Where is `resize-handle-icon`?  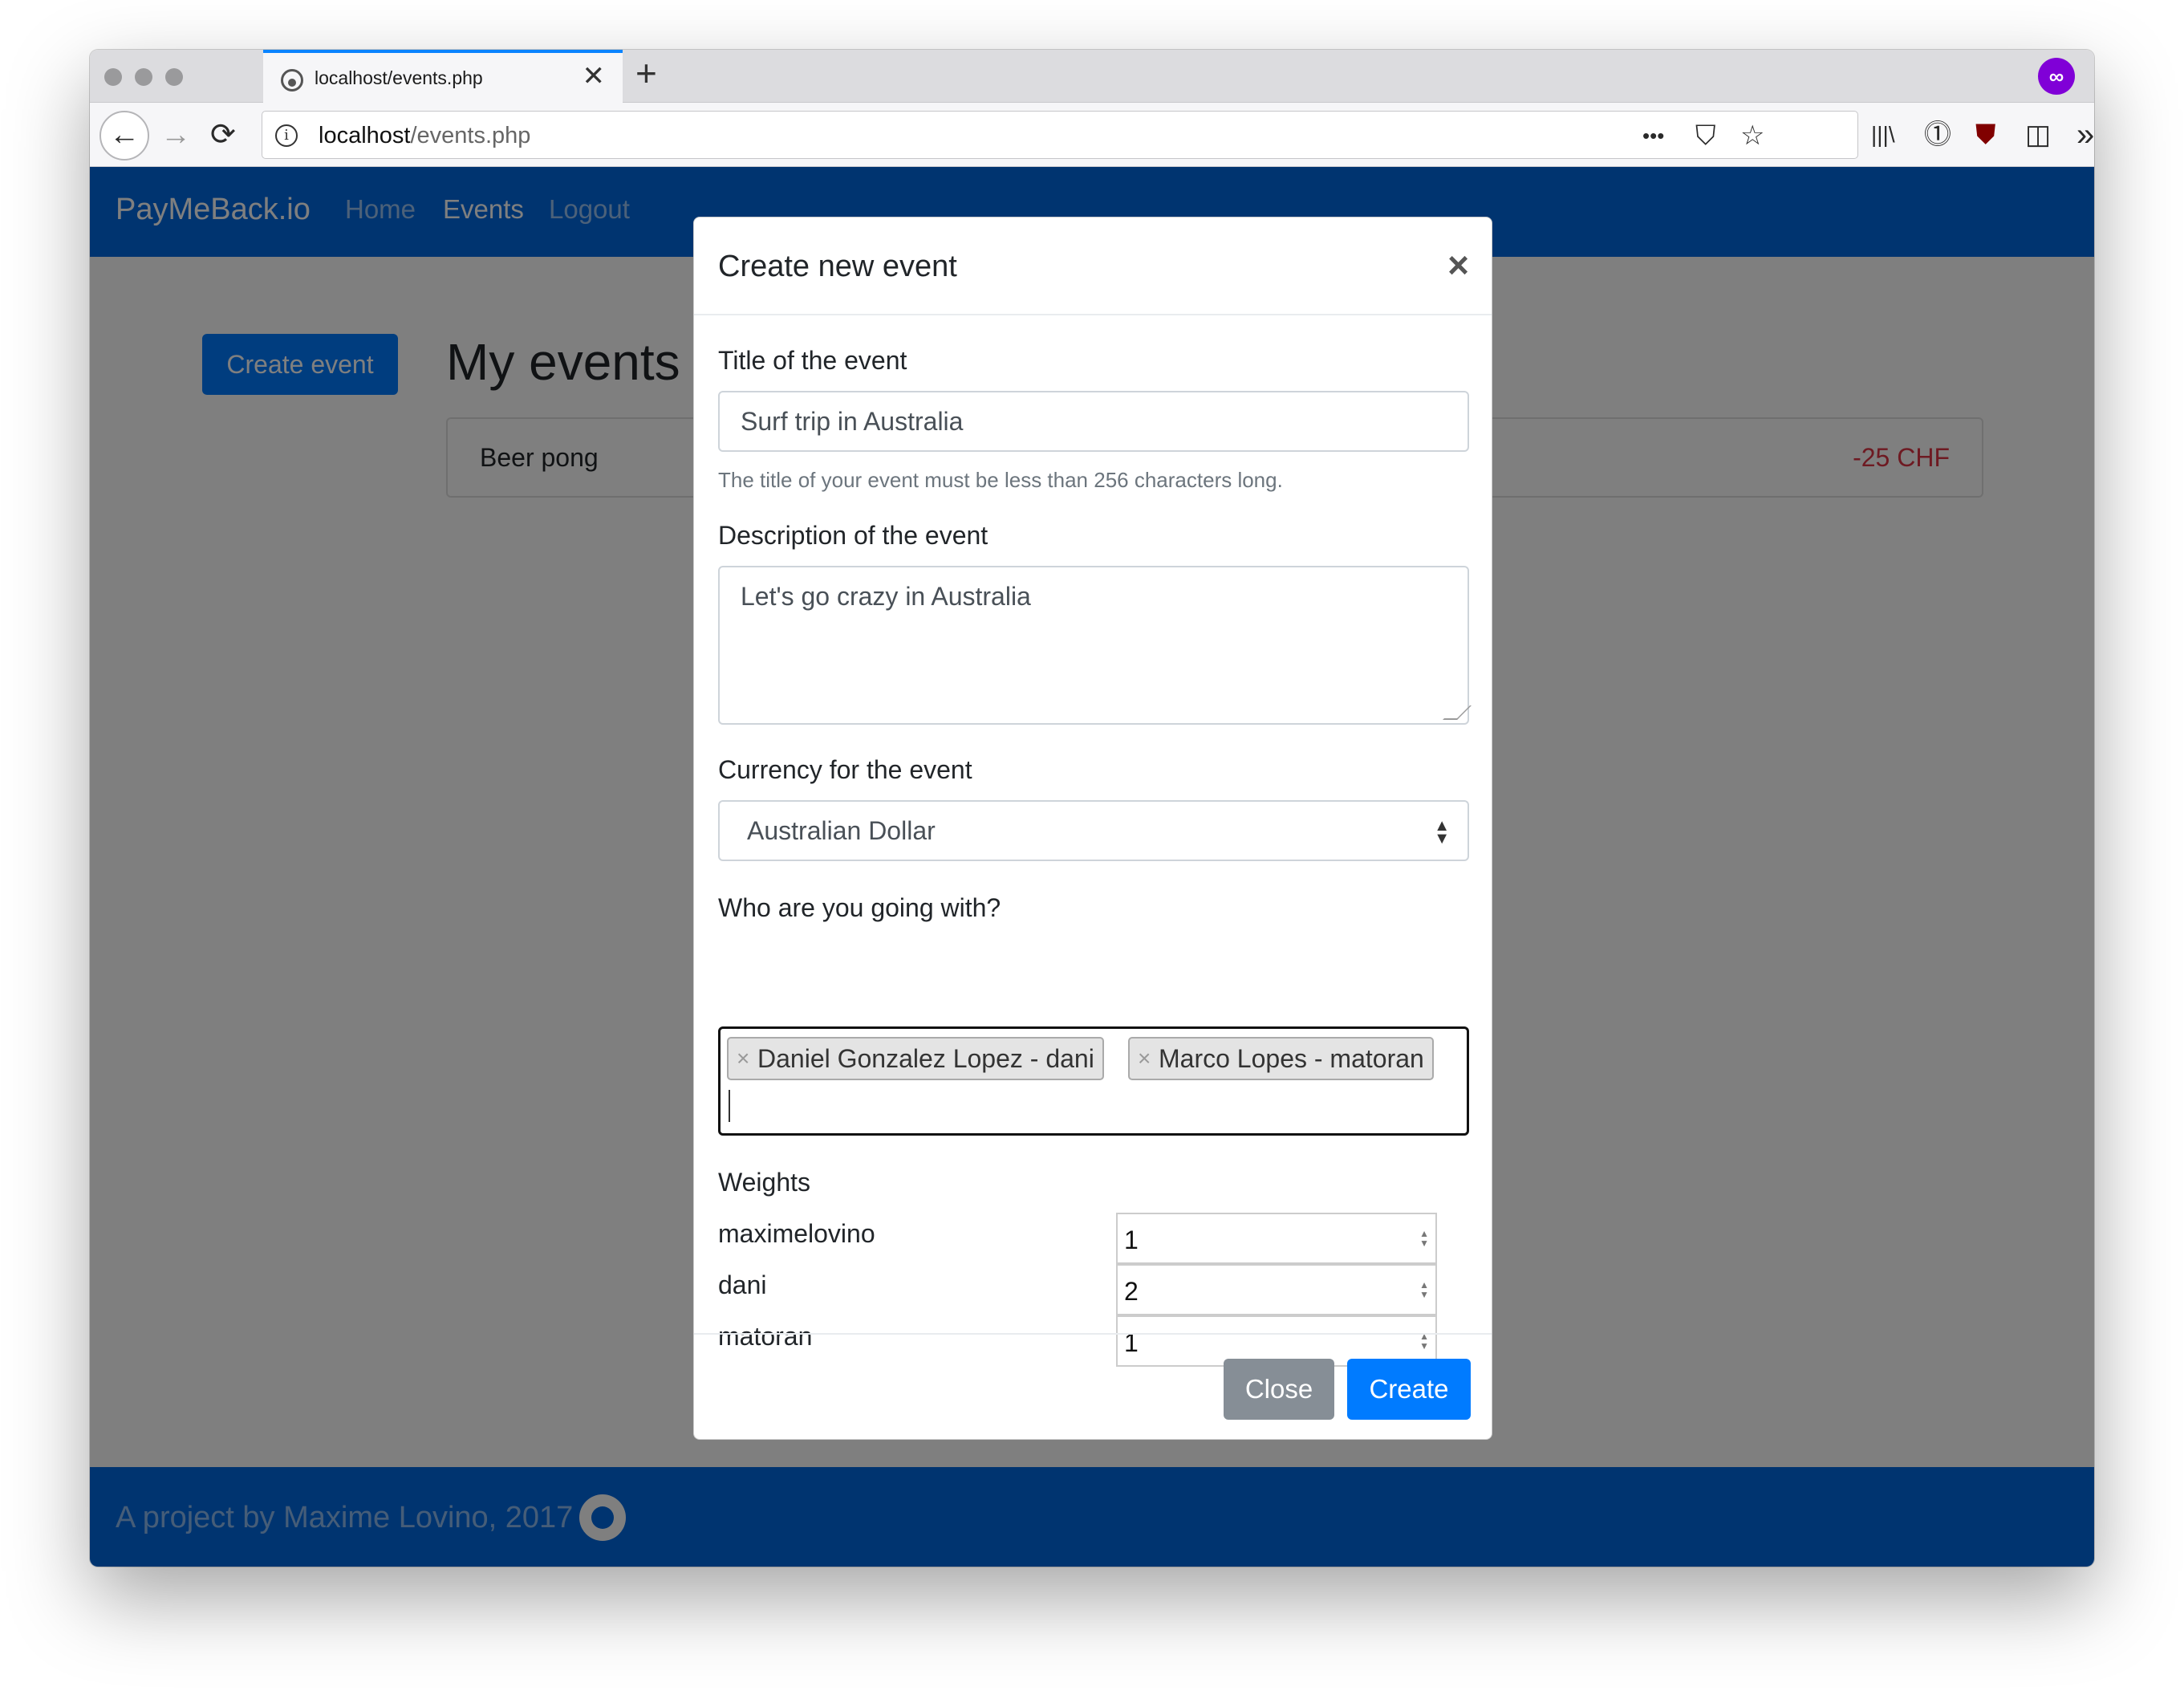 resize-handle-icon is located at coordinates (1457, 712).